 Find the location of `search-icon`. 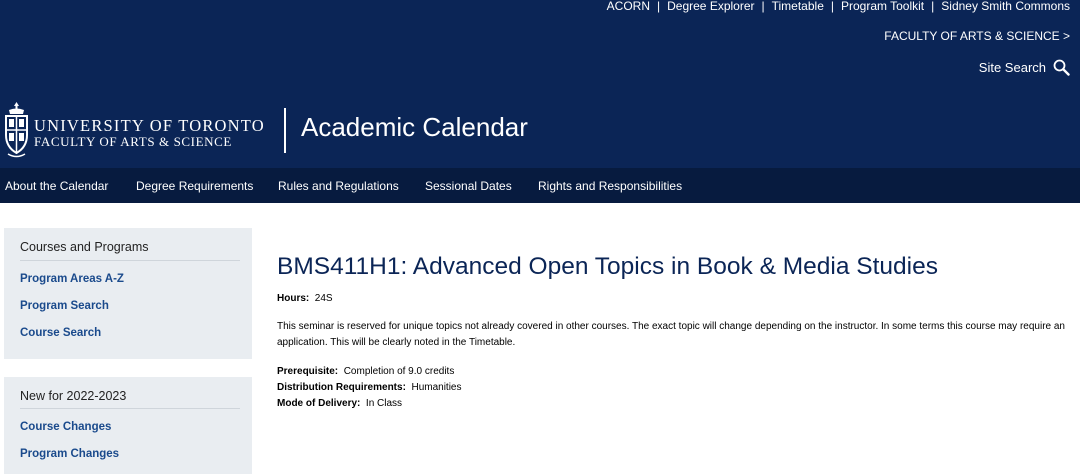

search-icon is located at coordinates (1061, 67).